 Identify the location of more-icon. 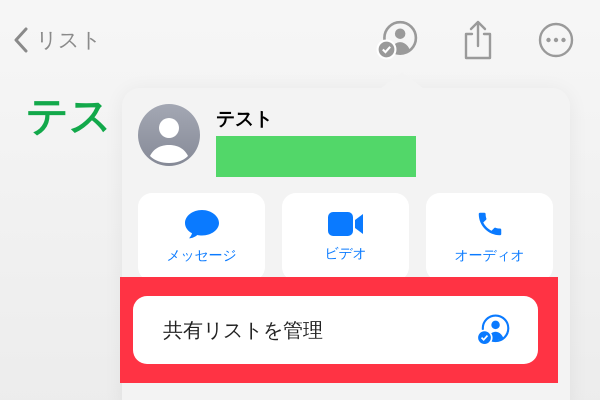
(556, 40).